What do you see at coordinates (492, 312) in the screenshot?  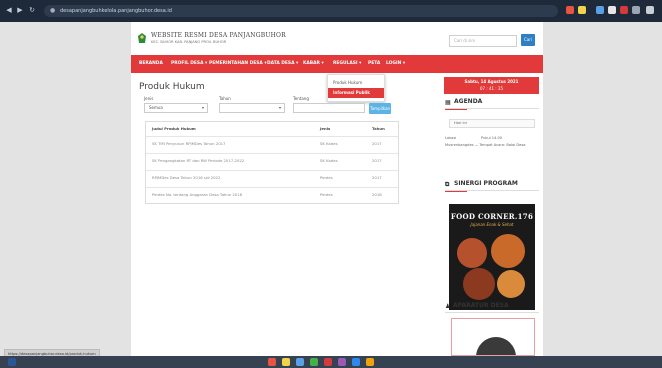 I see `divider` at bounding box center [492, 312].